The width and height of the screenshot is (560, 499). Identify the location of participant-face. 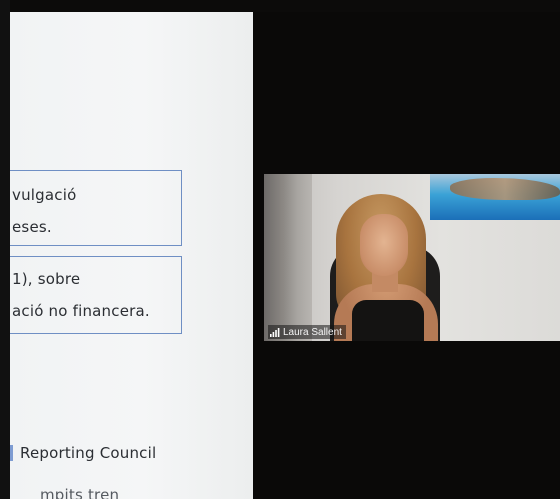
(384, 245).